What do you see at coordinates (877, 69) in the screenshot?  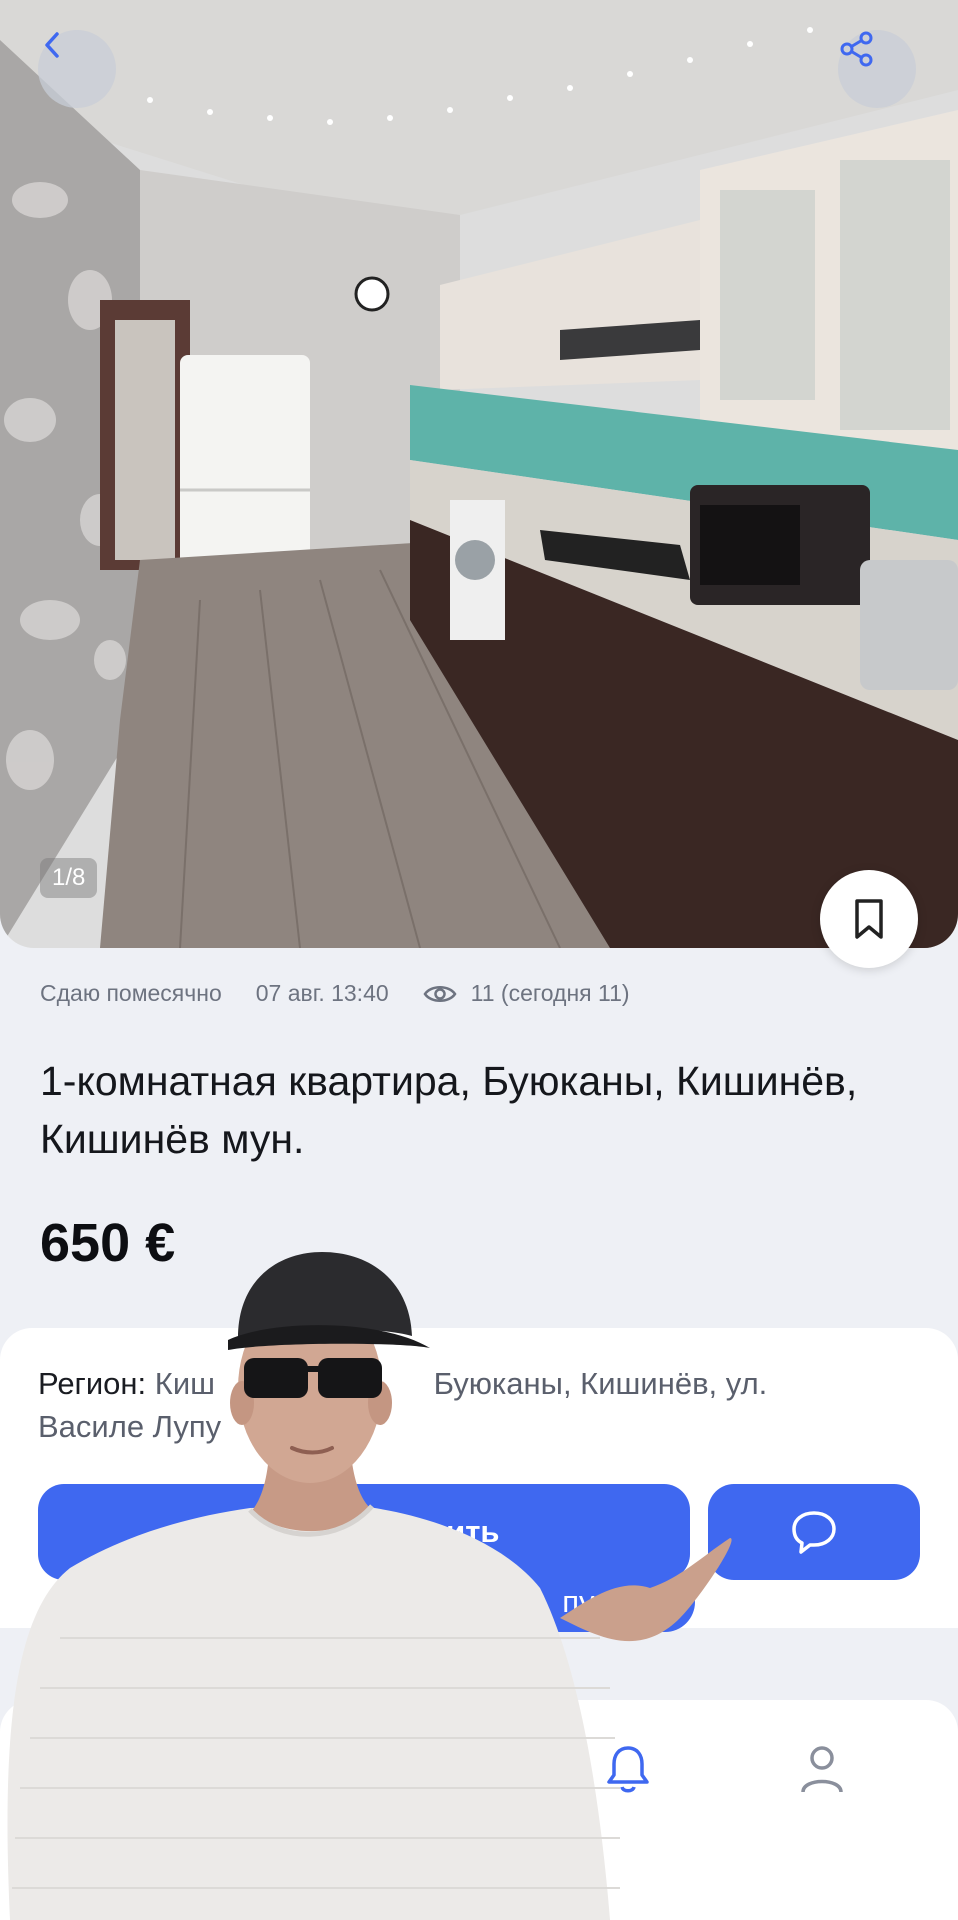 I see `share-button` at bounding box center [877, 69].